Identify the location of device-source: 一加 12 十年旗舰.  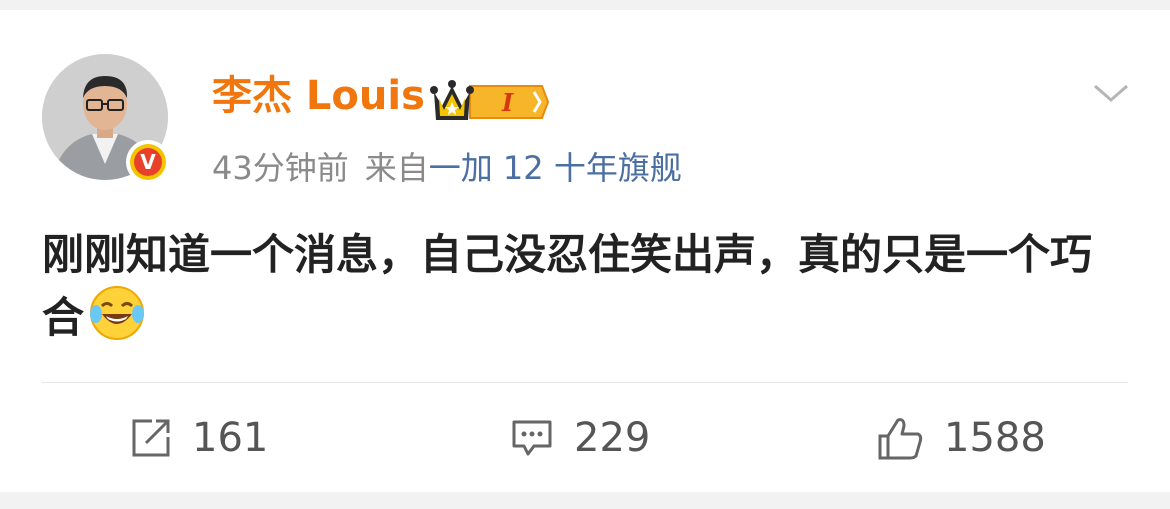
(555, 168).